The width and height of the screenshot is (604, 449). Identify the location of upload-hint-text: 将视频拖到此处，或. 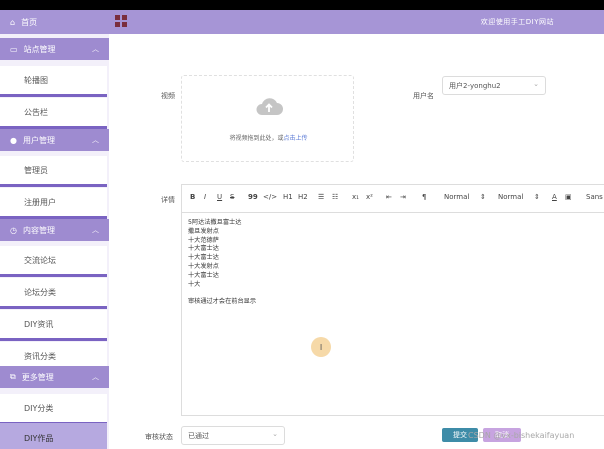
(256, 138).